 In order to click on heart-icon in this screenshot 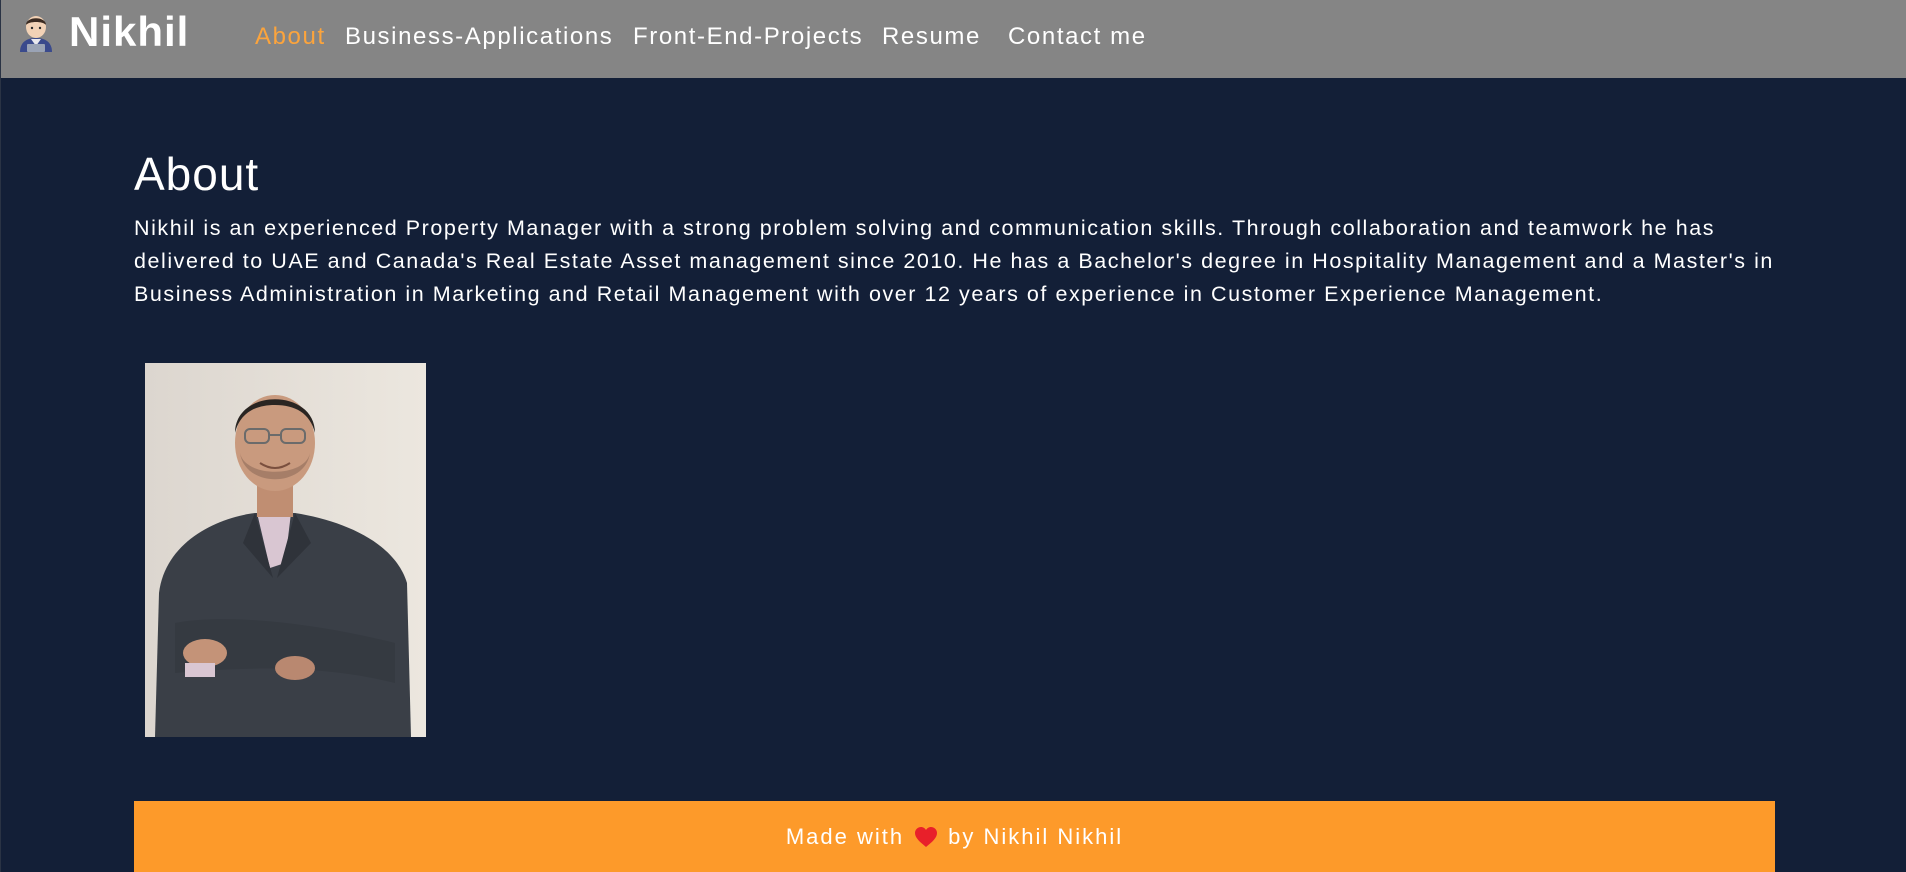, I will do `click(926, 837)`.